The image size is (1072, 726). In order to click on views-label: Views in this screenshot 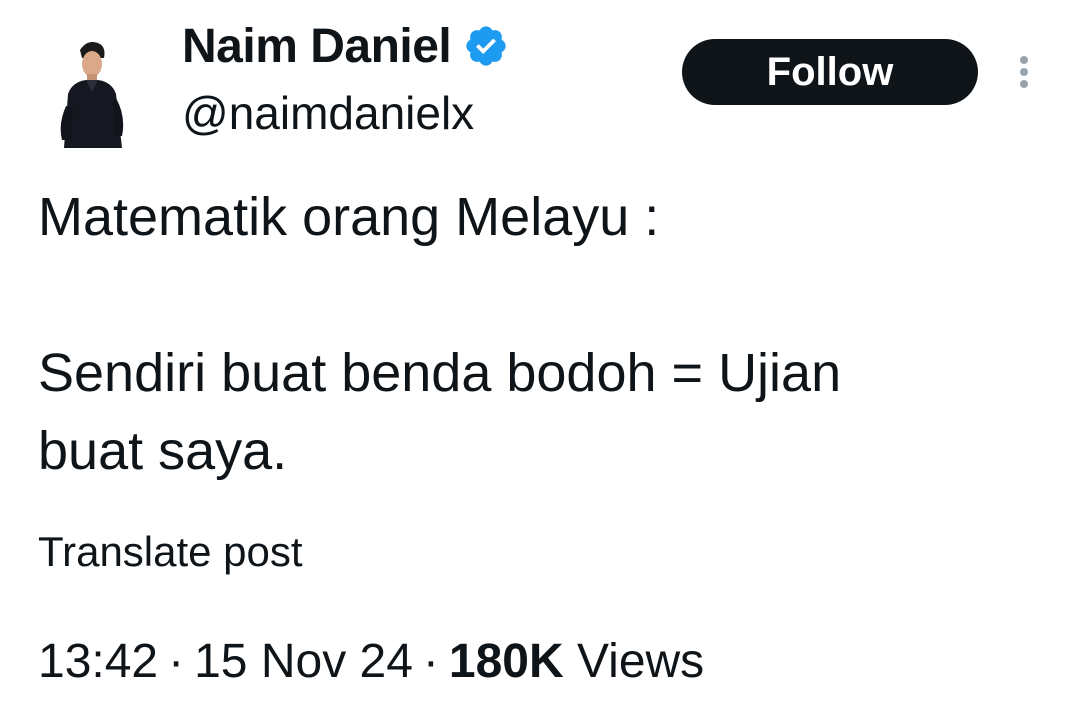, I will do `click(641, 661)`.